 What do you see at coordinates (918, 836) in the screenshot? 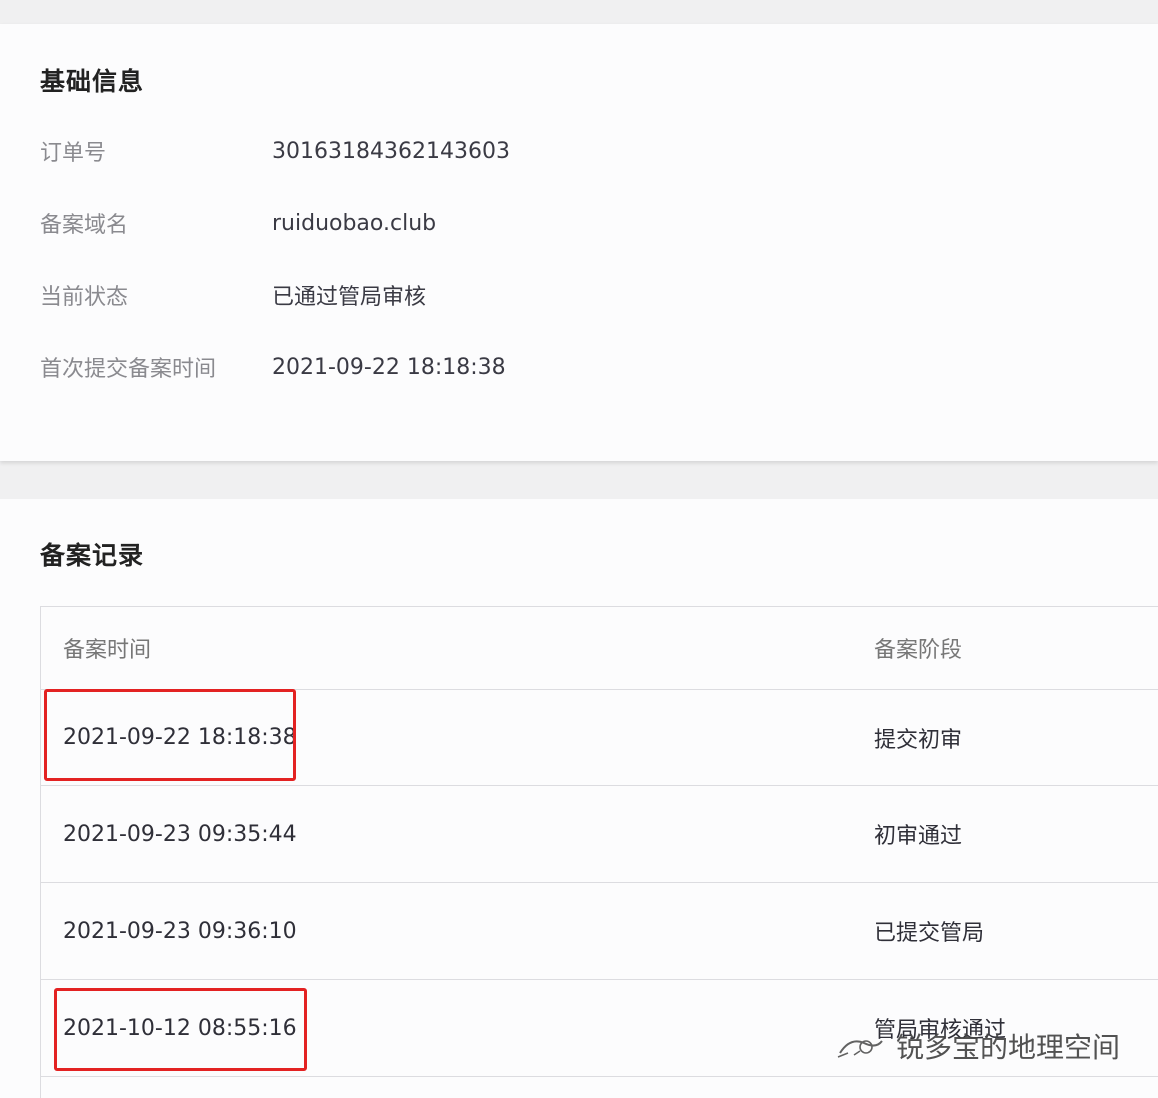
I see `row-stage: 初审通过` at bounding box center [918, 836].